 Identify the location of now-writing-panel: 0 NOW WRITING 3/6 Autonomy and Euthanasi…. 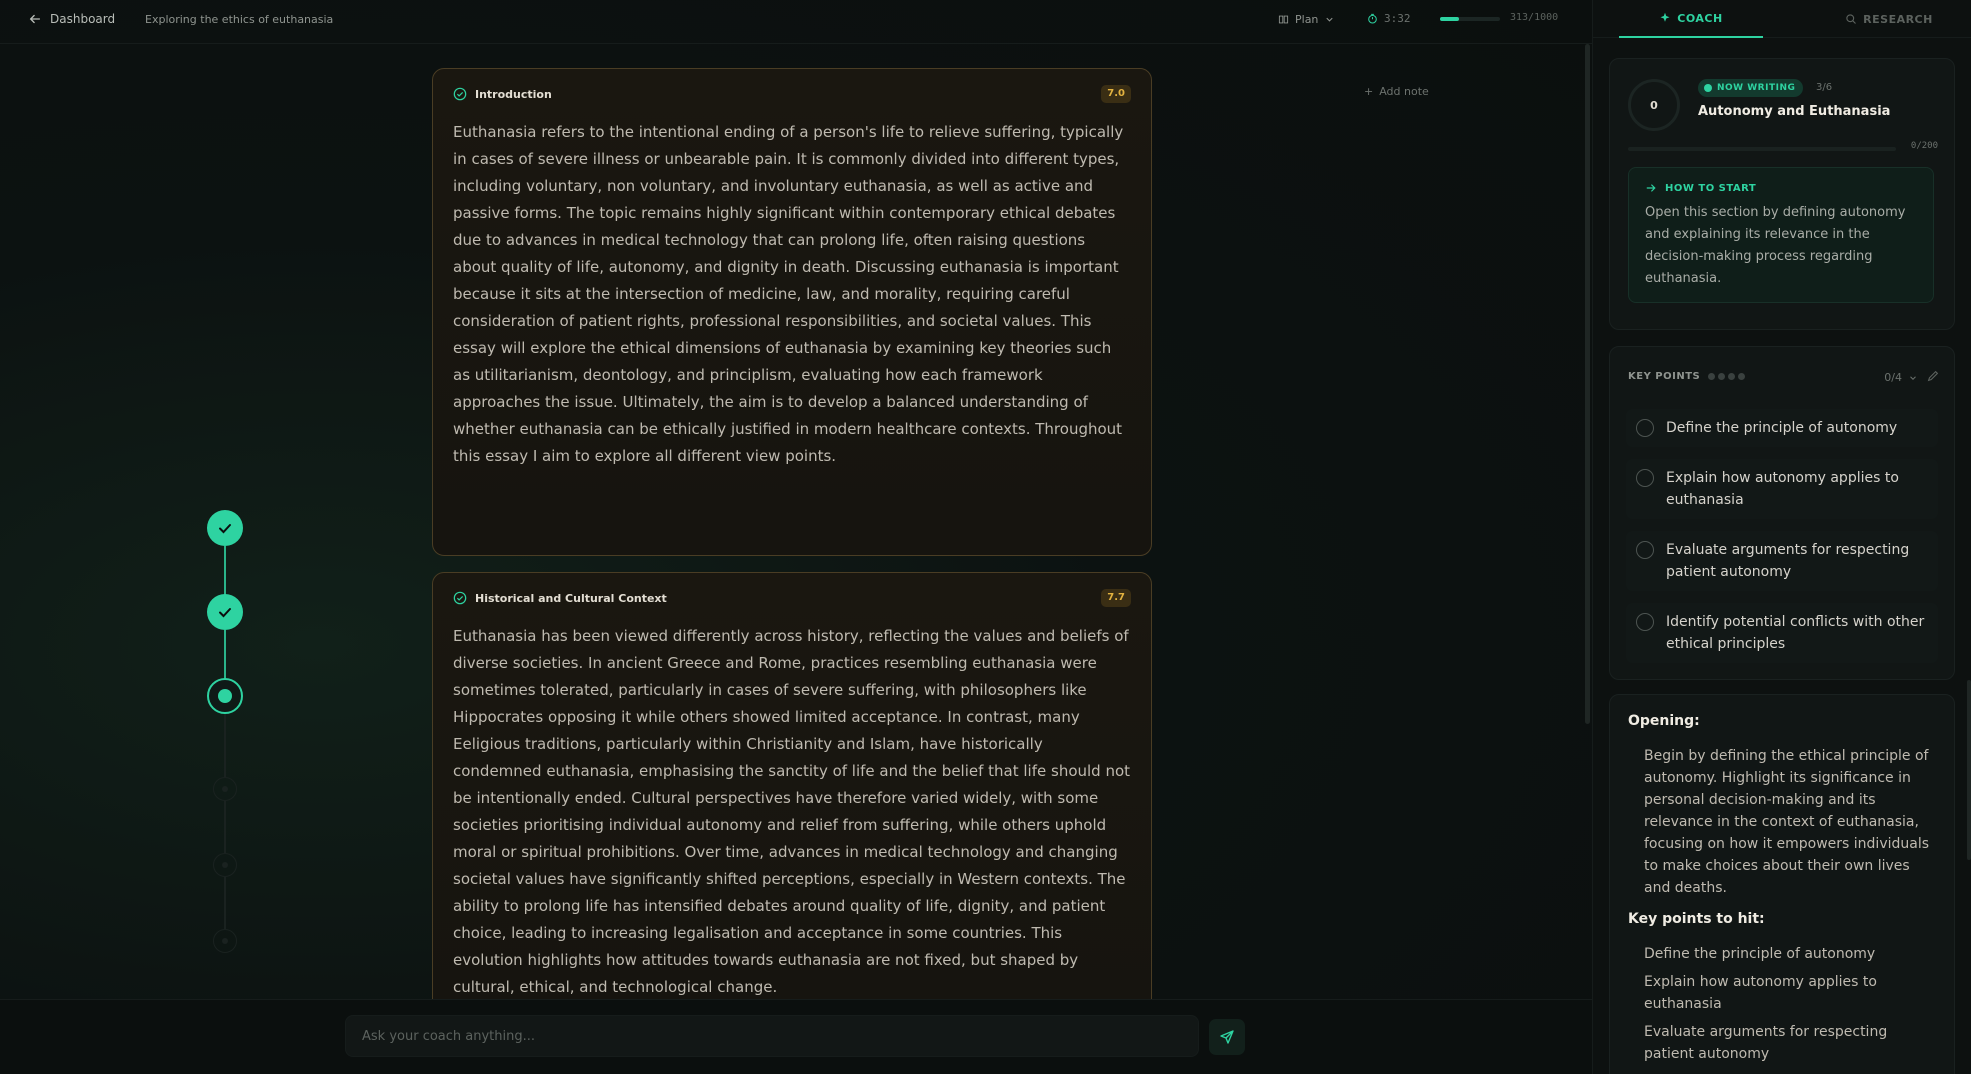
(1782, 194).